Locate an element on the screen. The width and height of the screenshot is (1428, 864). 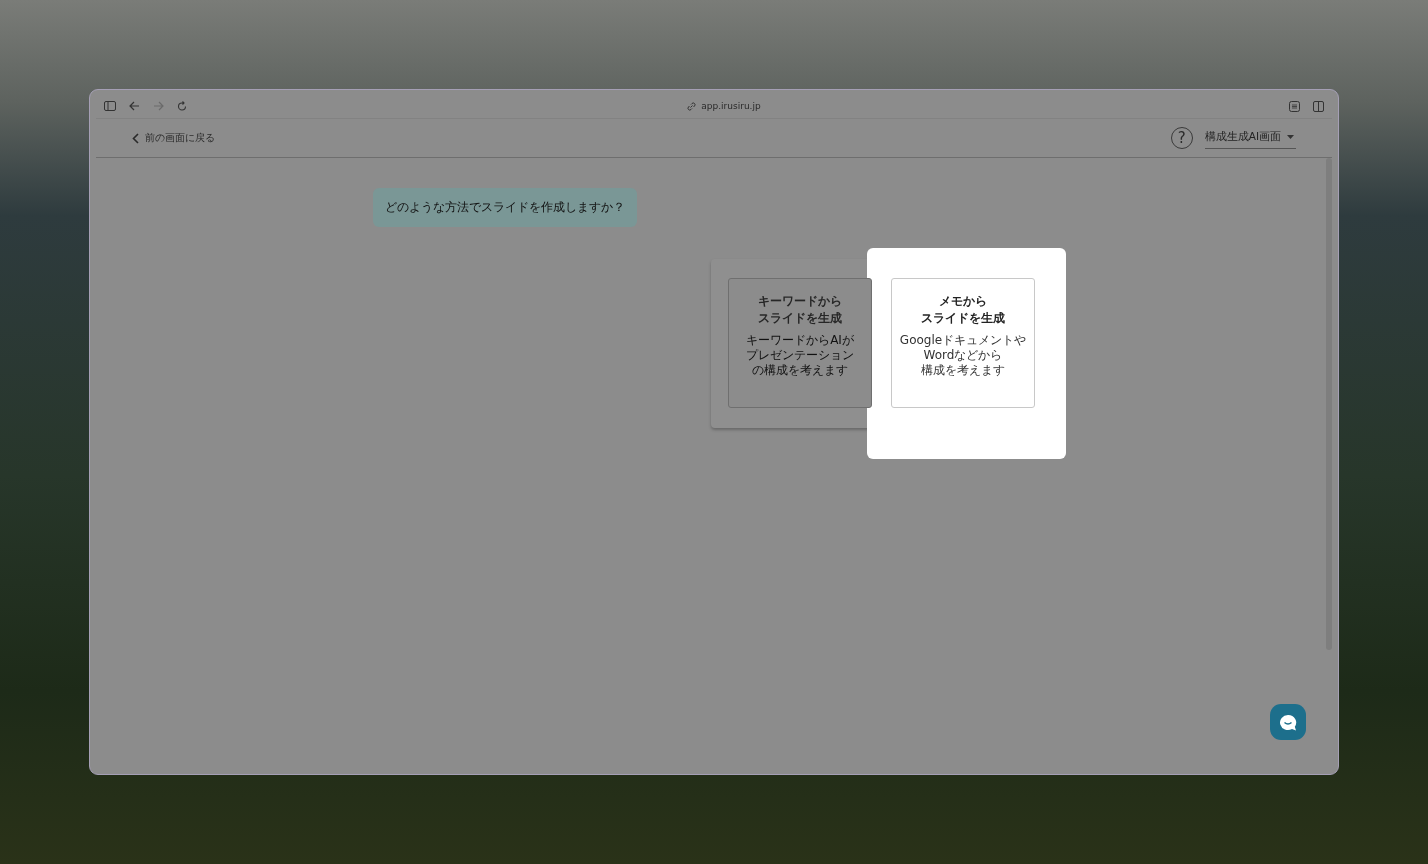
card-title: メモから is located at coordinates (963, 301).